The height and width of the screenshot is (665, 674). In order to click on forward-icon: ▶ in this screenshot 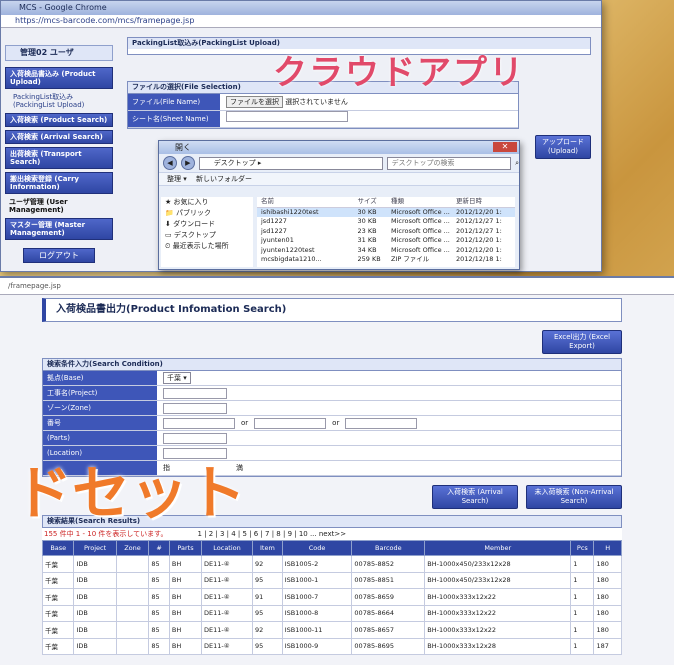, I will do `click(187, 163)`.